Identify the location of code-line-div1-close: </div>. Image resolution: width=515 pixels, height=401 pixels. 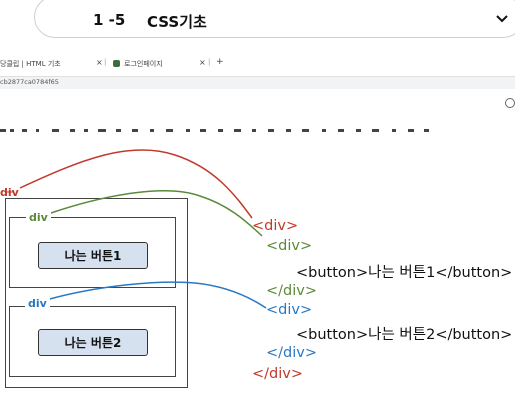
(291, 291).